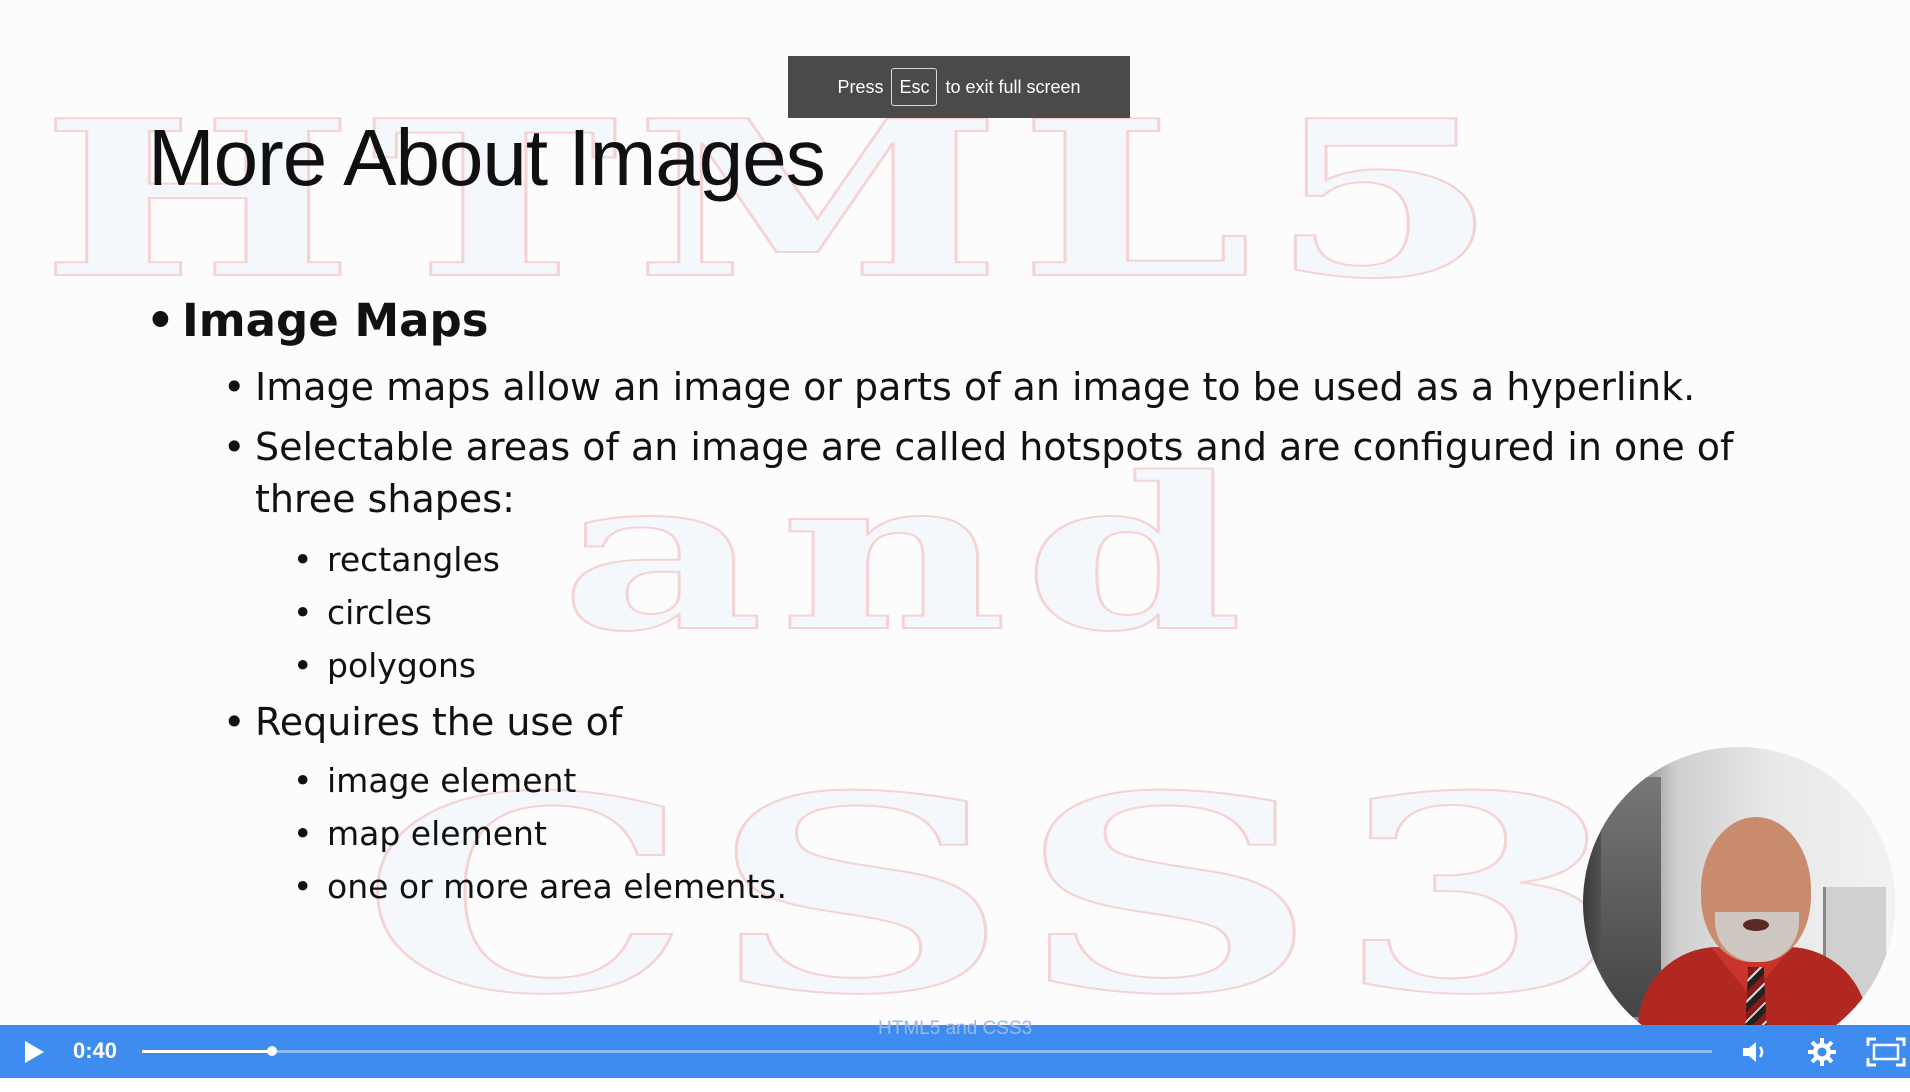 This screenshot has width=1910, height=1092. I want to click on bullet-item: map element, so click(420, 833).